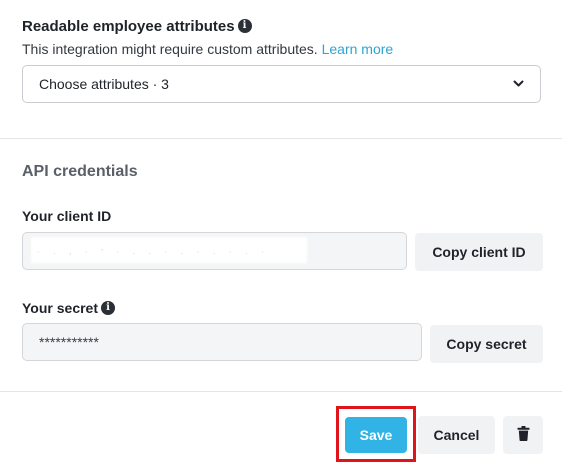  Describe the element at coordinates (358, 49) in the screenshot. I see `learn-more-link: Learn more` at that location.